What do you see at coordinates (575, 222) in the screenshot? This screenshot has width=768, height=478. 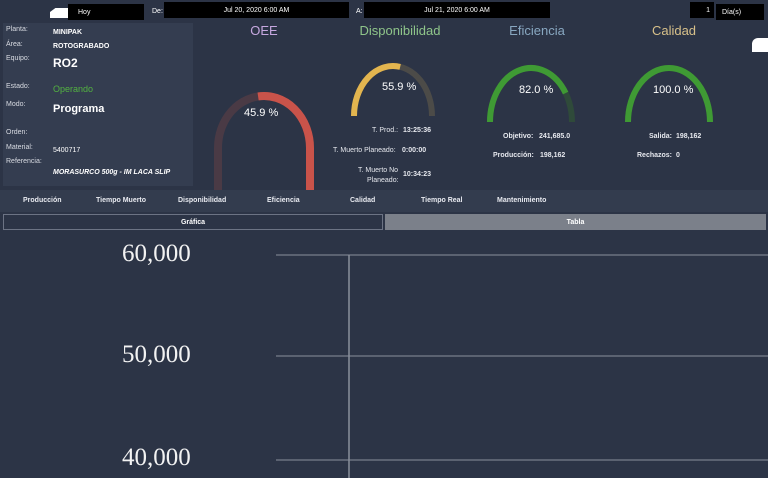 I see `tab-table-view: Tabla` at bounding box center [575, 222].